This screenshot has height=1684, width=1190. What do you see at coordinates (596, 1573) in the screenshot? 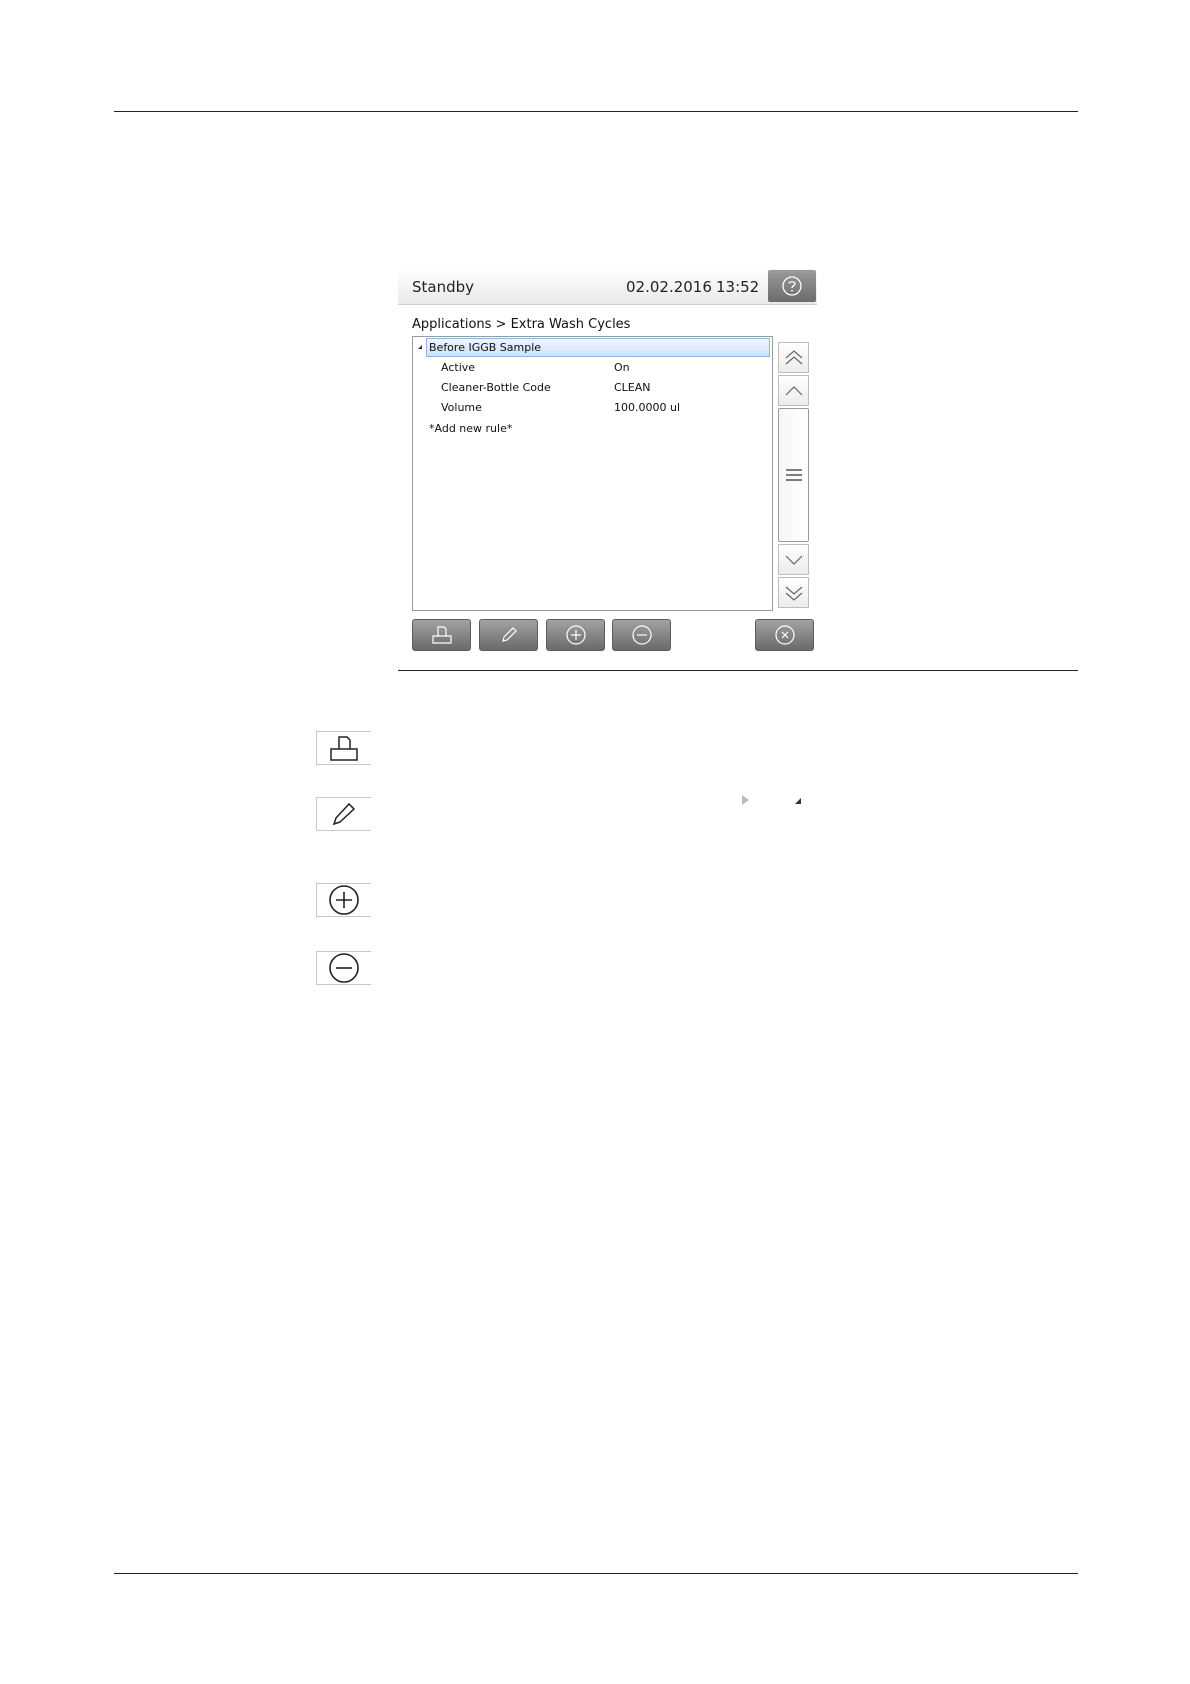
I see `footer-rule` at bounding box center [596, 1573].